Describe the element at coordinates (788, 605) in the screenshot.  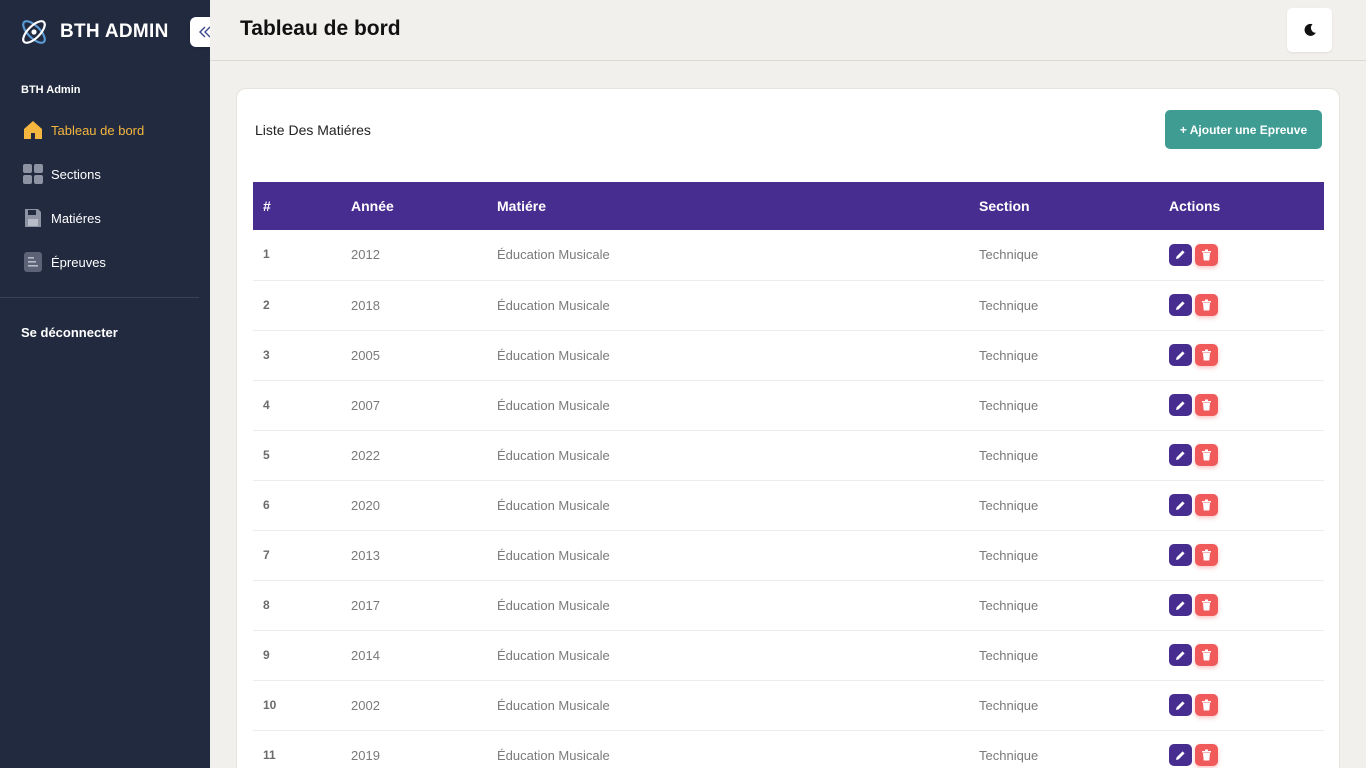
I see `table-row: 8 2017 Éducation Musicale Technique` at that location.